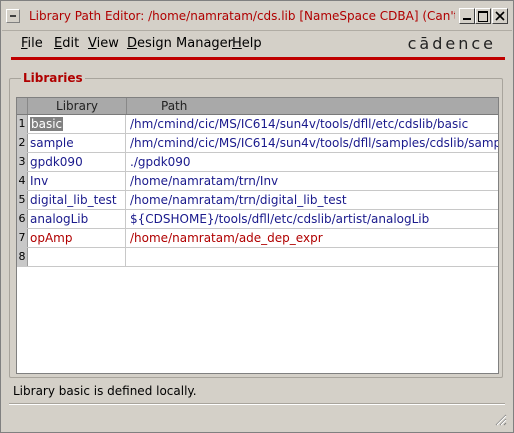 Image resolution: width=514 pixels, height=433 pixels. What do you see at coordinates (22, 162) in the screenshot?
I see `row-number: 3` at bounding box center [22, 162].